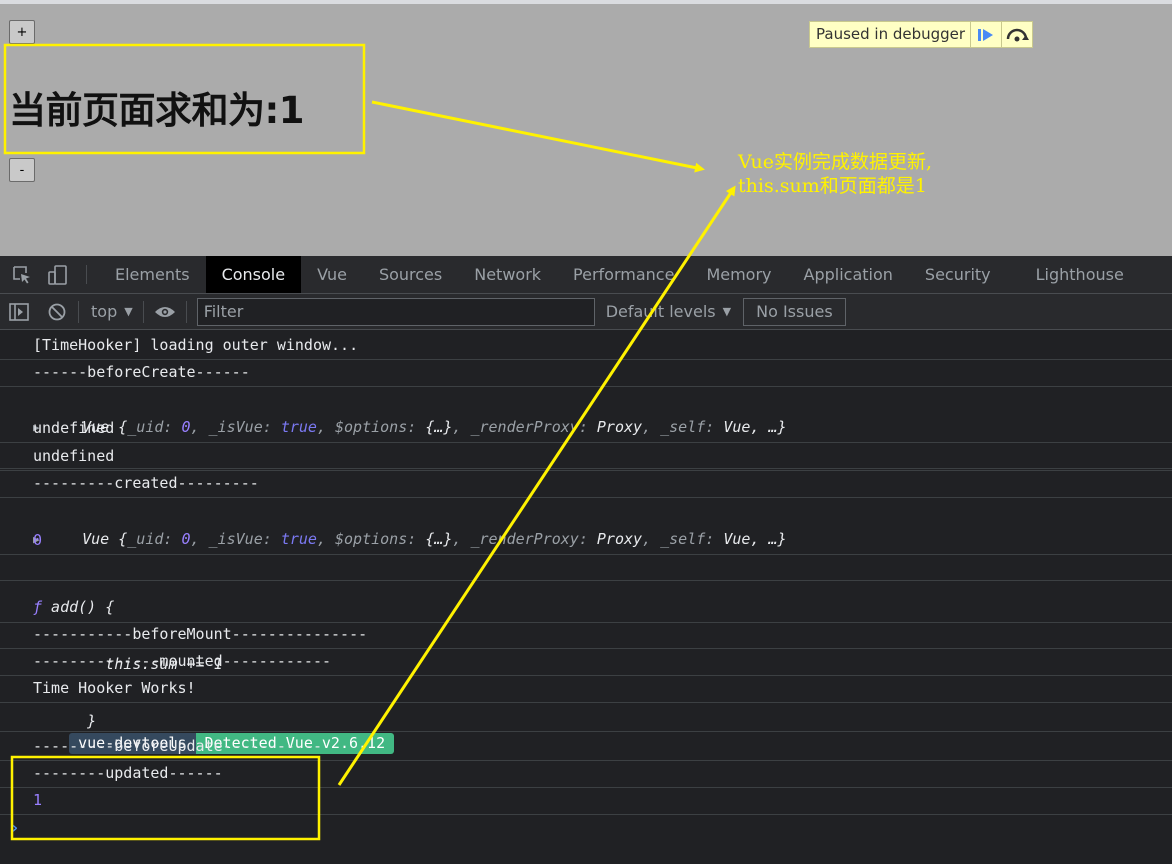 The image size is (1172, 864). What do you see at coordinates (157, 110) in the screenshot?
I see `sum-heading: 当前页面求和为:1` at bounding box center [157, 110].